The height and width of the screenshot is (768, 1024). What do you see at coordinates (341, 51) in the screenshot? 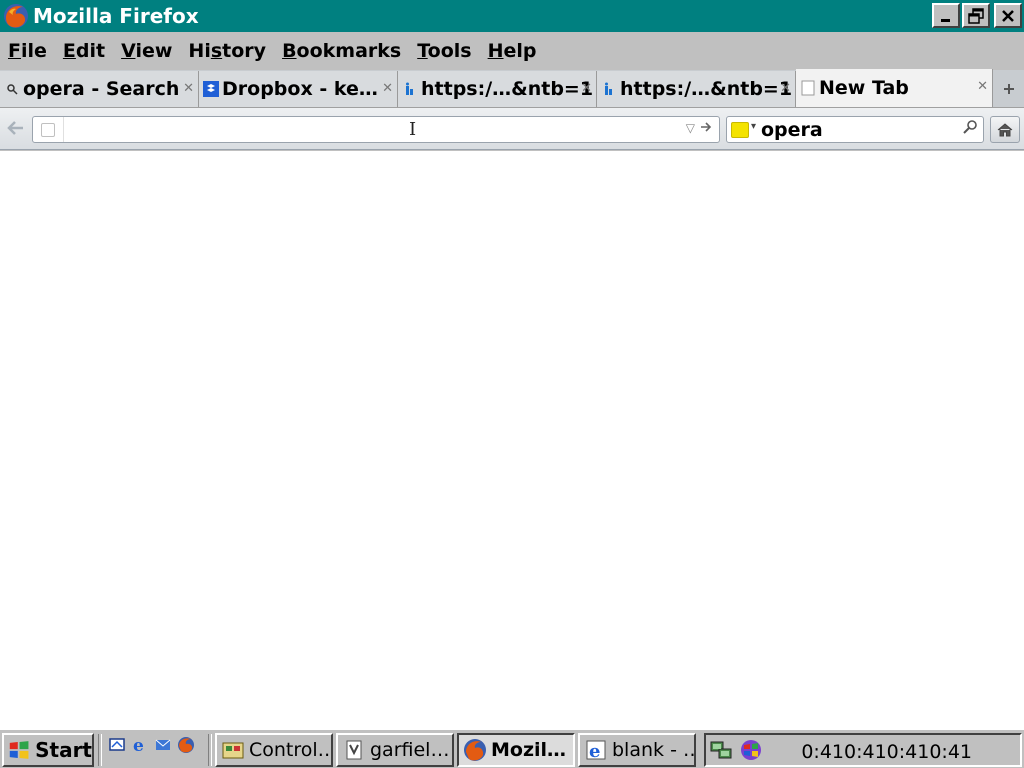
I see `menu-bookmarks: Bookmarks` at bounding box center [341, 51].